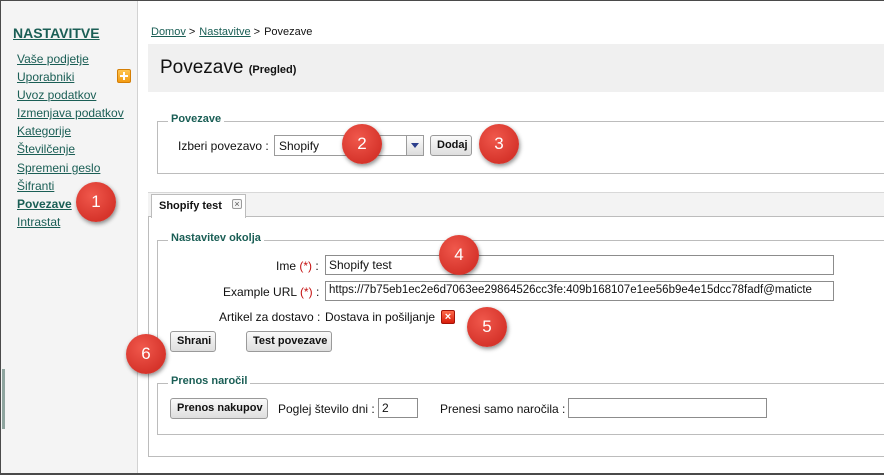 This screenshot has width=884, height=475. Describe the element at coordinates (326, 409) in the screenshot. I see `days-label: Poglej število dni :` at that location.